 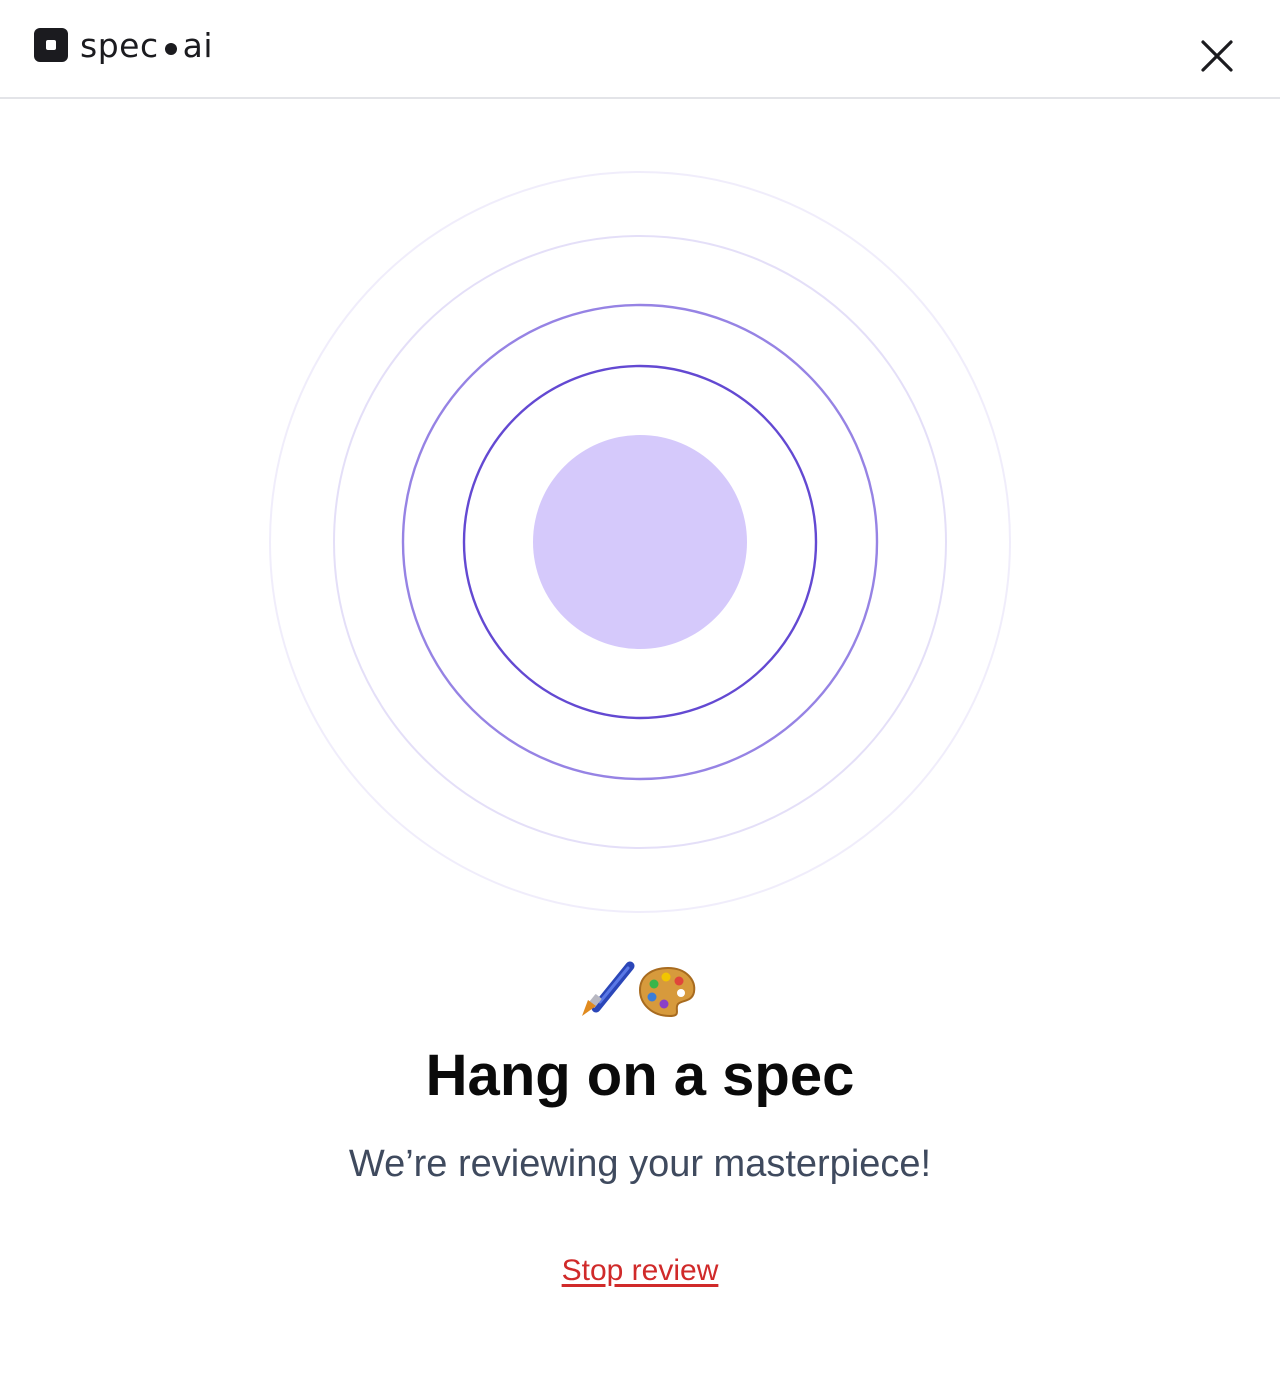 What do you see at coordinates (119, 45) in the screenshot?
I see `logo-text-spec: spec` at bounding box center [119, 45].